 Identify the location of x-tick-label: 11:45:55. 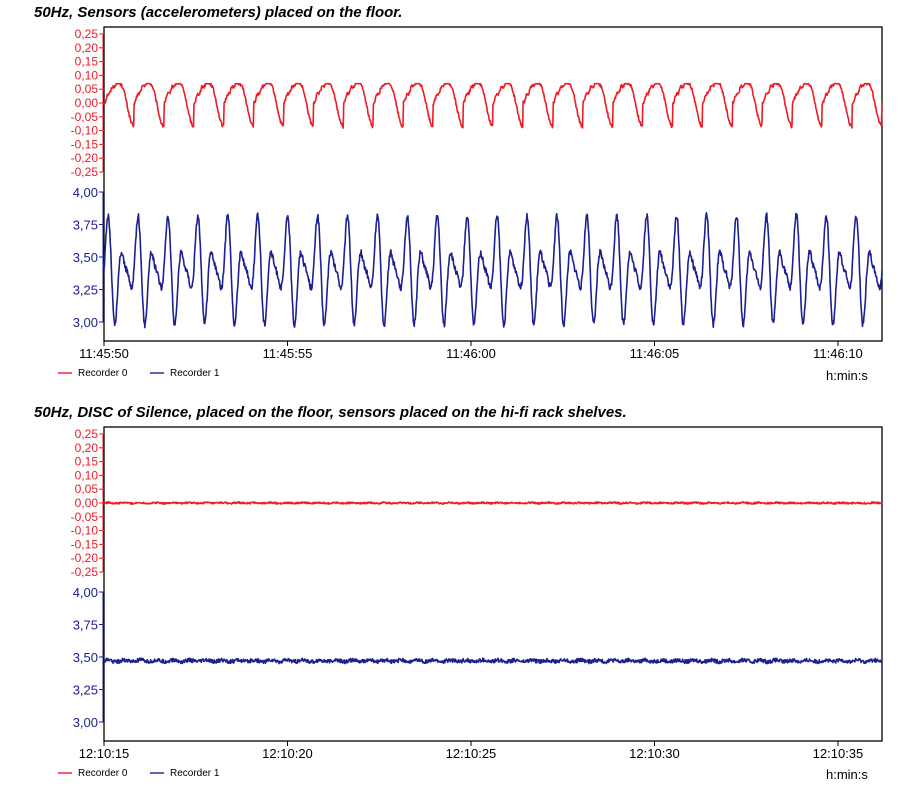
(288, 353).